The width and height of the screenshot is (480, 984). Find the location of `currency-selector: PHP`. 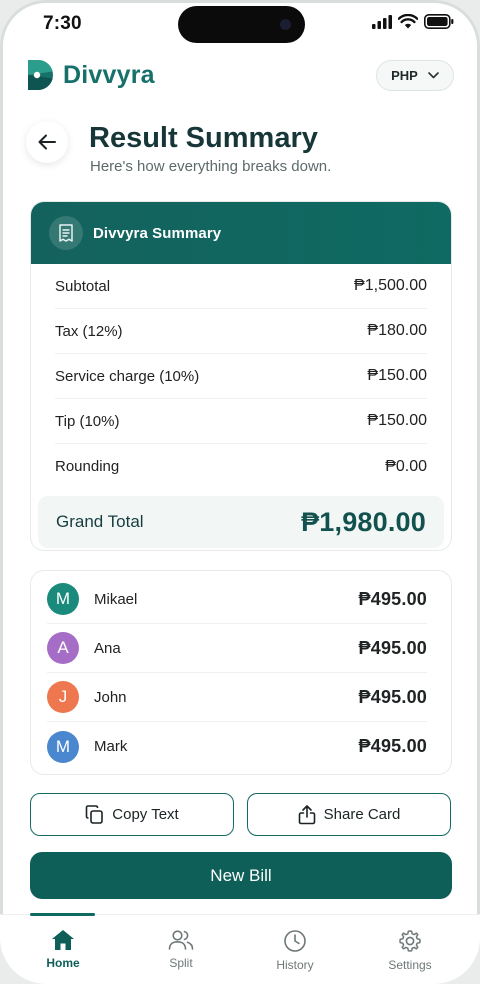

currency-selector: PHP is located at coordinates (415, 75).